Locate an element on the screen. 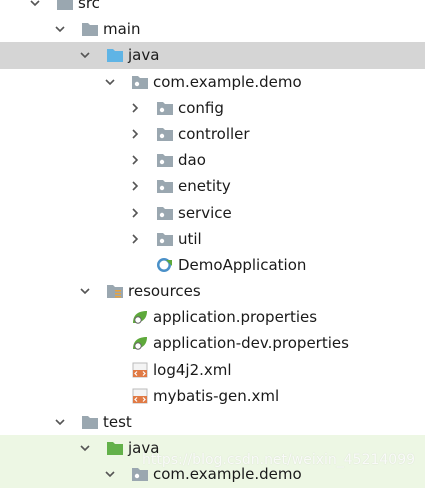 The image size is (425, 488). tree-node-label: application.properties is located at coordinates (235, 317).